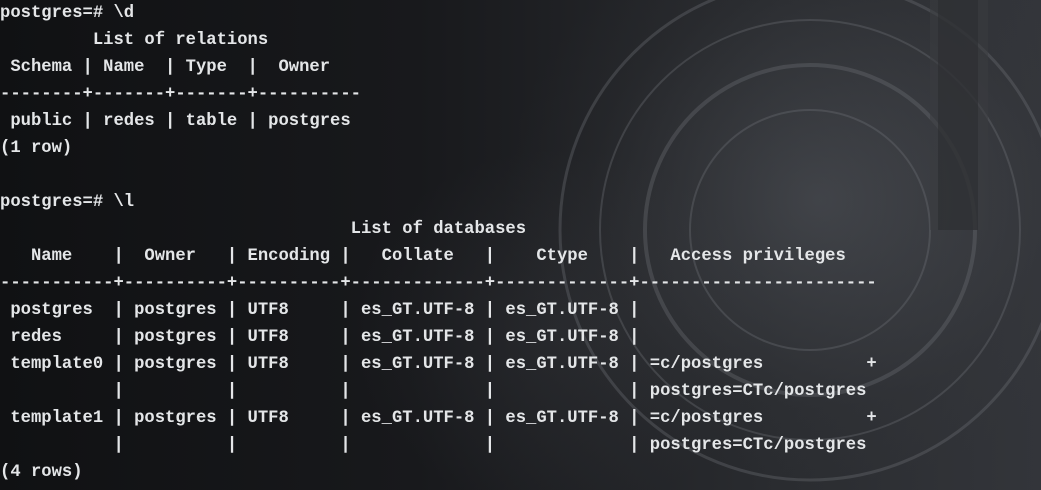 This screenshot has height=490, width=1041. What do you see at coordinates (67, 202) in the screenshot?
I see `terminal-line: postgres=# \l` at bounding box center [67, 202].